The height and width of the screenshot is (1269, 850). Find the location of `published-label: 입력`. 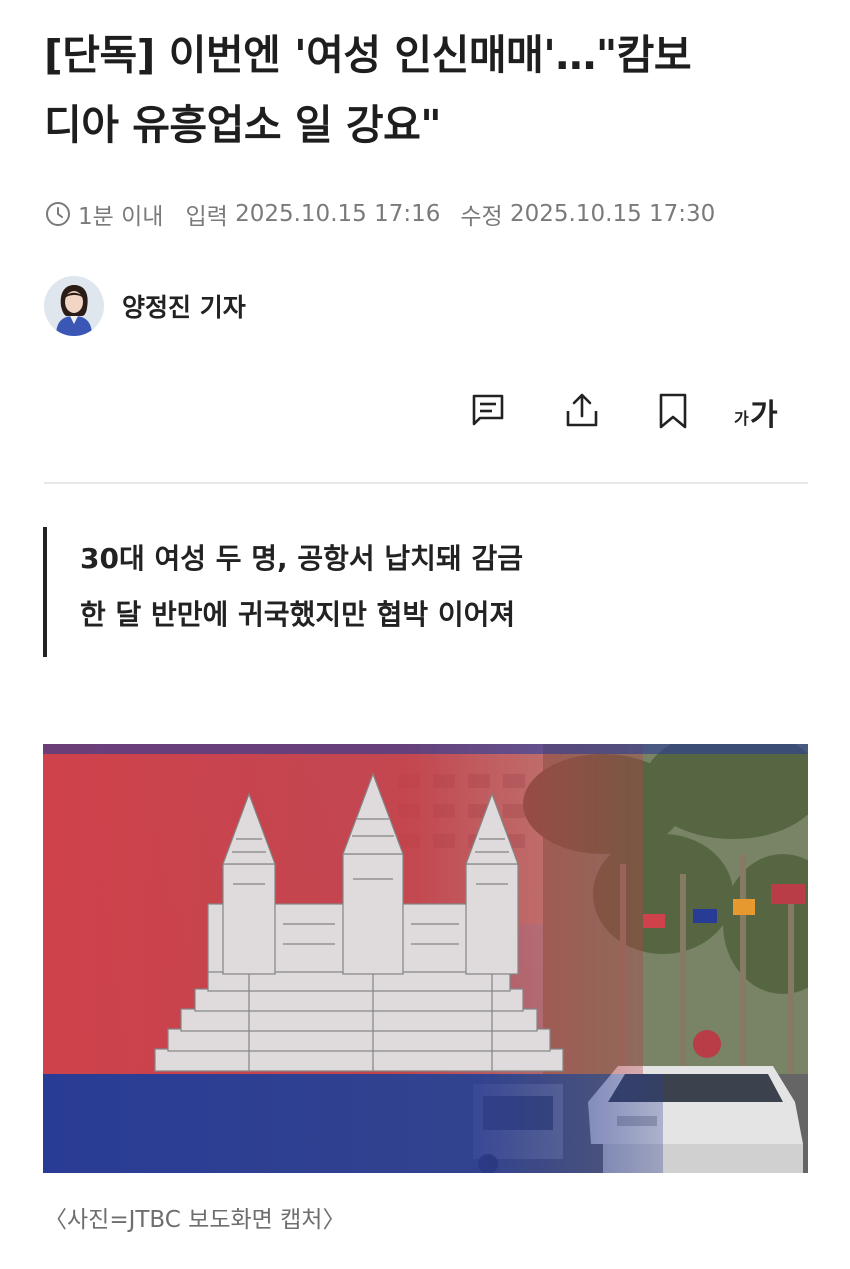

published-label: 입력 is located at coordinates (206, 217).